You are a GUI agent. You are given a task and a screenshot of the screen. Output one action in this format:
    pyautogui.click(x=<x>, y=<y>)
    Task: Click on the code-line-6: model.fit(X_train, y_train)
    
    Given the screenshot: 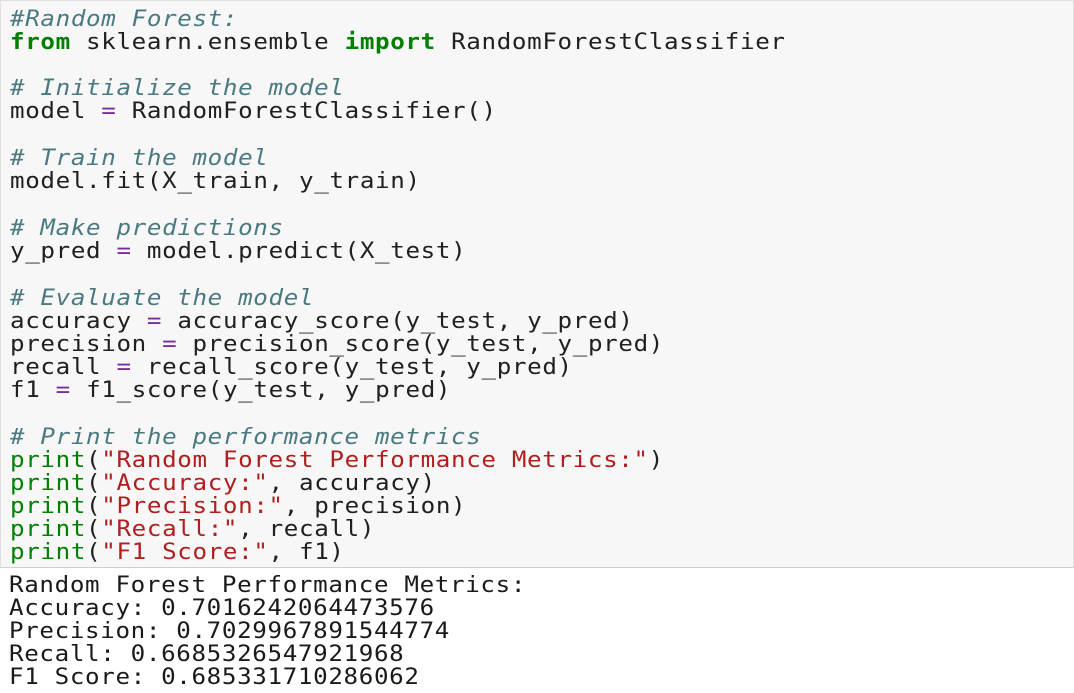 What is the action you would take?
    pyautogui.click(x=215, y=181)
    